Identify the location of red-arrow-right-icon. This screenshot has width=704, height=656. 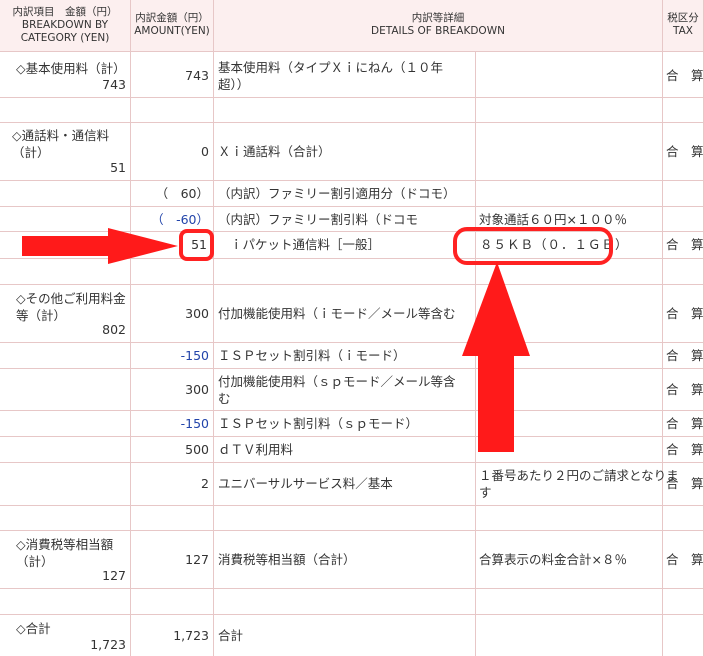
(100, 246).